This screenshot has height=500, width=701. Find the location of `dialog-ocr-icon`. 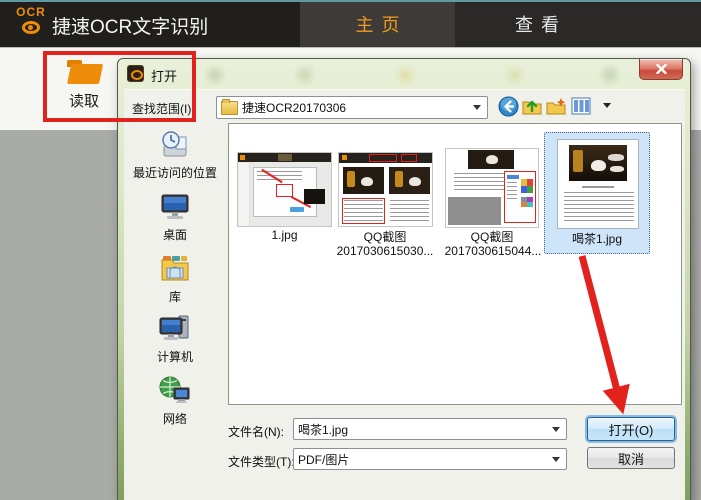

dialog-ocr-icon is located at coordinates (135, 73).